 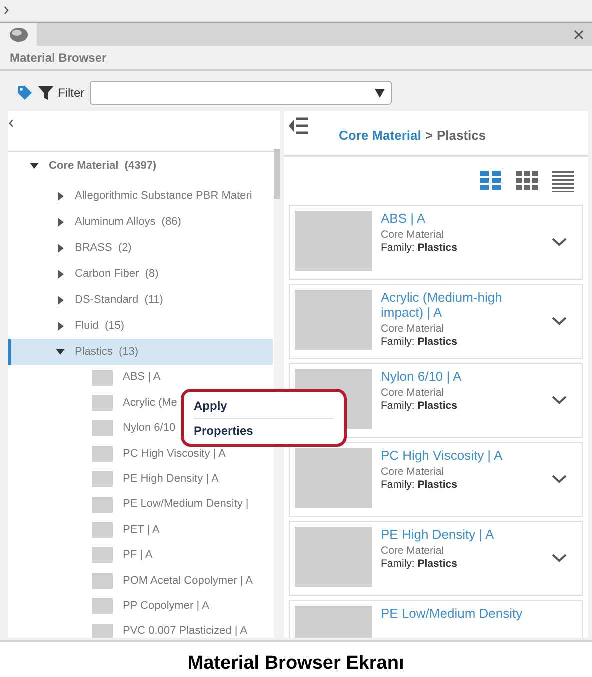 What do you see at coordinates (140, 479) in the screenshot?
I see `tree-item: PE High Density | A` at bounding box center [140, 479].